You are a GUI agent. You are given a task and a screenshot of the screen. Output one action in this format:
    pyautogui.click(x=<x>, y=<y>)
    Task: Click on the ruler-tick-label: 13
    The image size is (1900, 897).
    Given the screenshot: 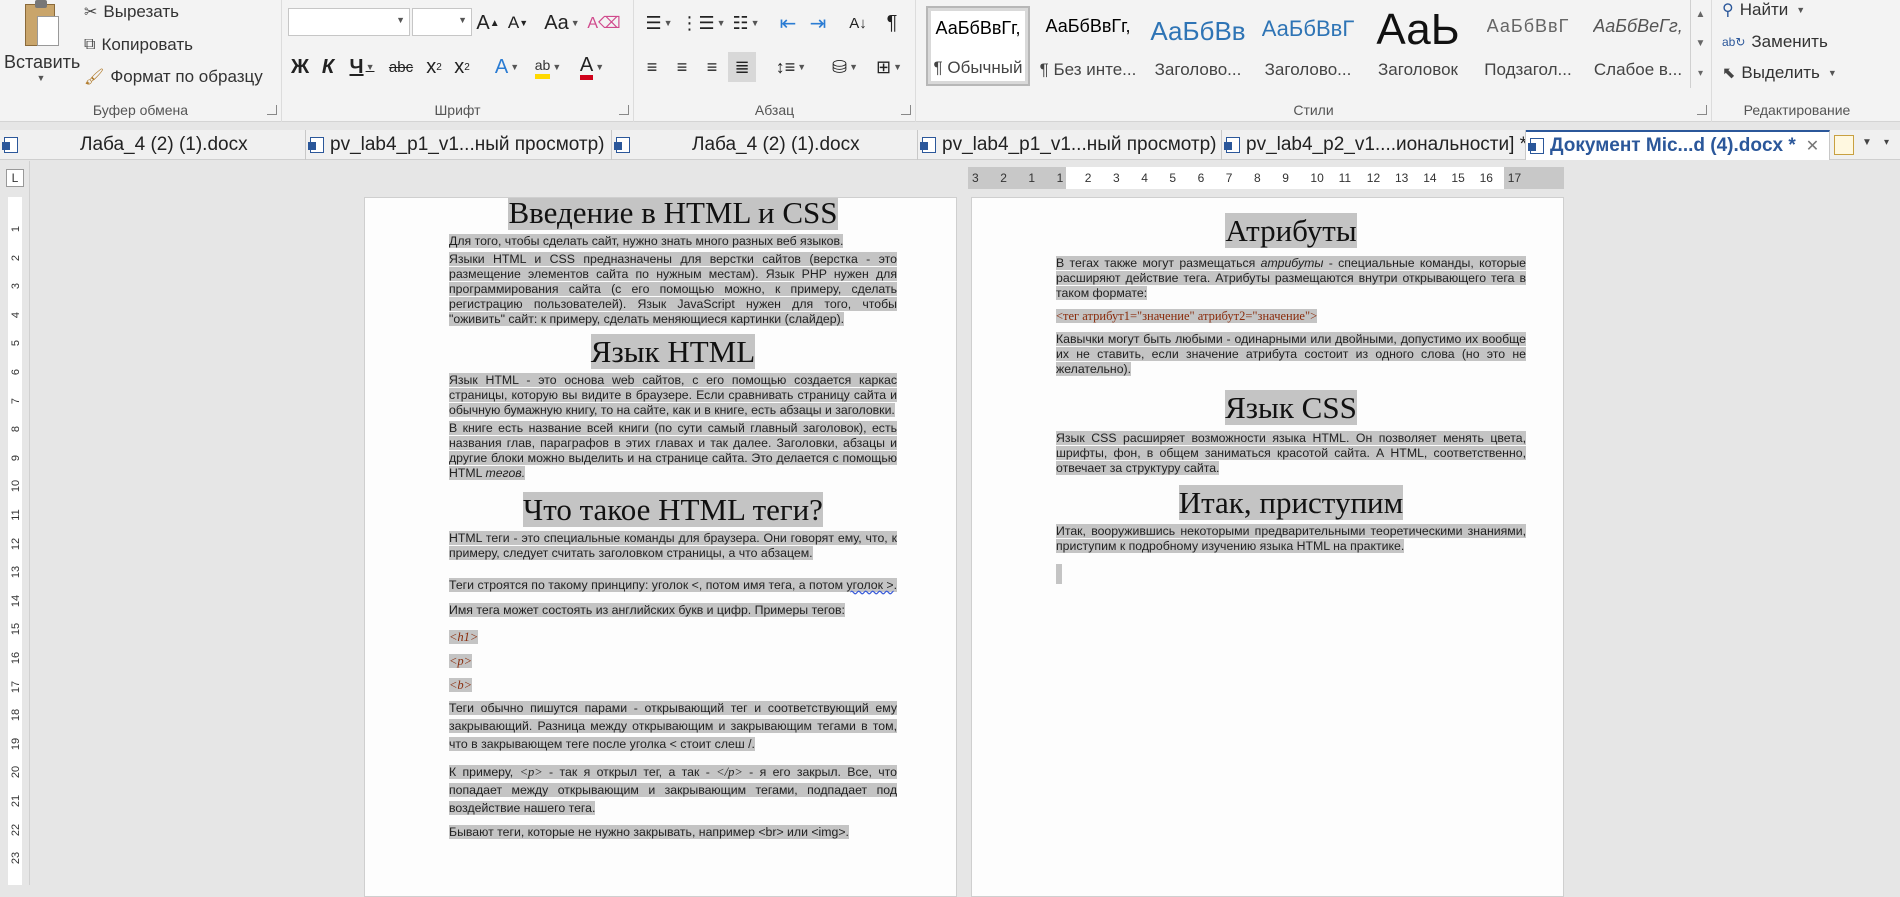 What is the action you would take?
    pyautogui.click(x=16, y=572)
    